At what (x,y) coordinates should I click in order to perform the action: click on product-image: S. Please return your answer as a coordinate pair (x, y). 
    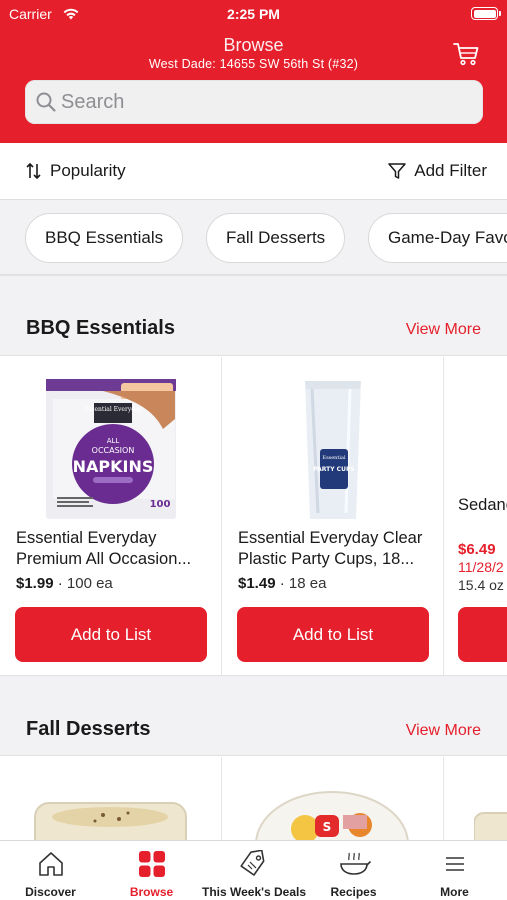
    Looking at the image, I should click on (332, 816).